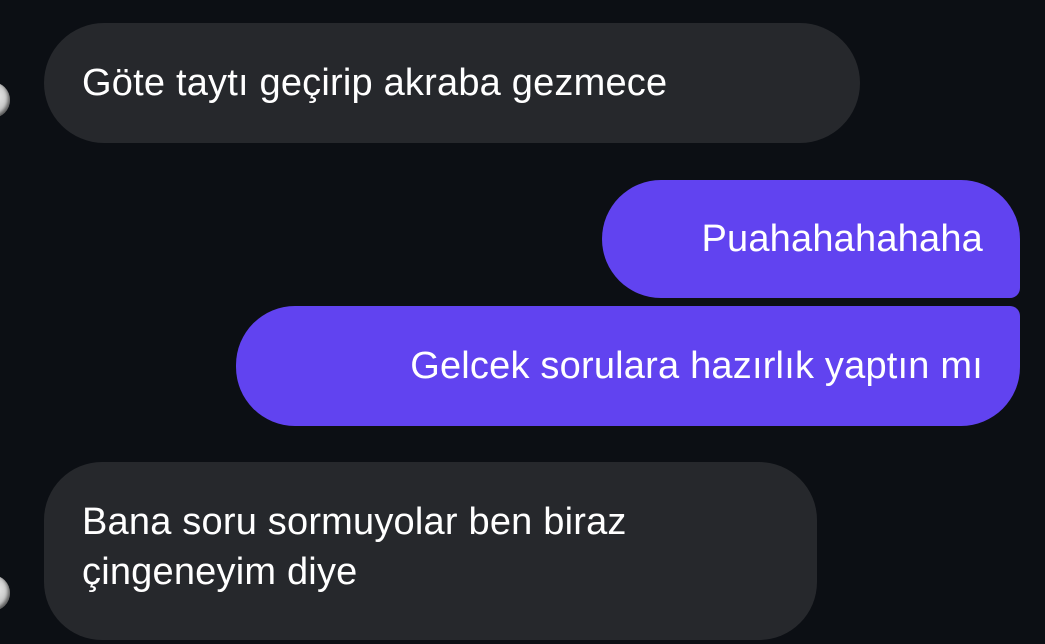 This screenshot has width=1045, height=644. I want to click on incoming-message-bubble: Göte taytı geçirip akraba gezmece, so click(452, 83).